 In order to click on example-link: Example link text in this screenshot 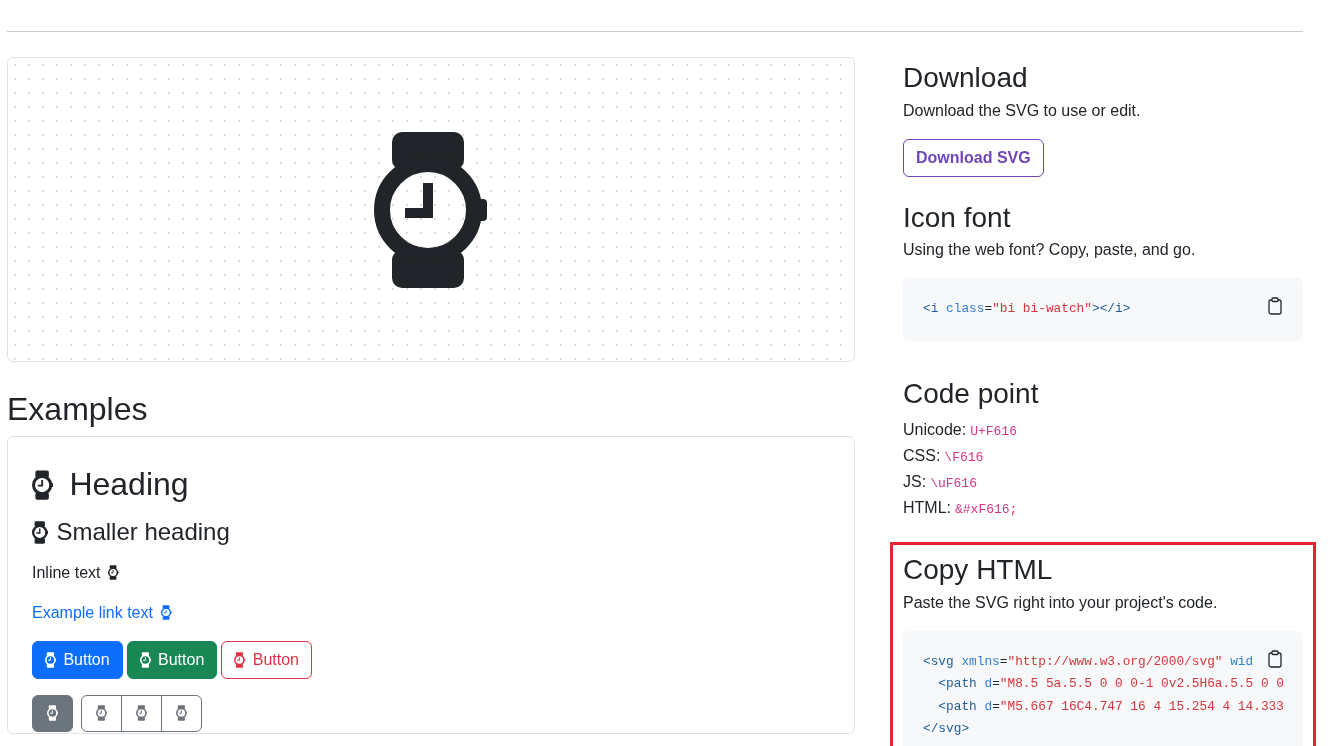, I will do `click(92, 612)`.